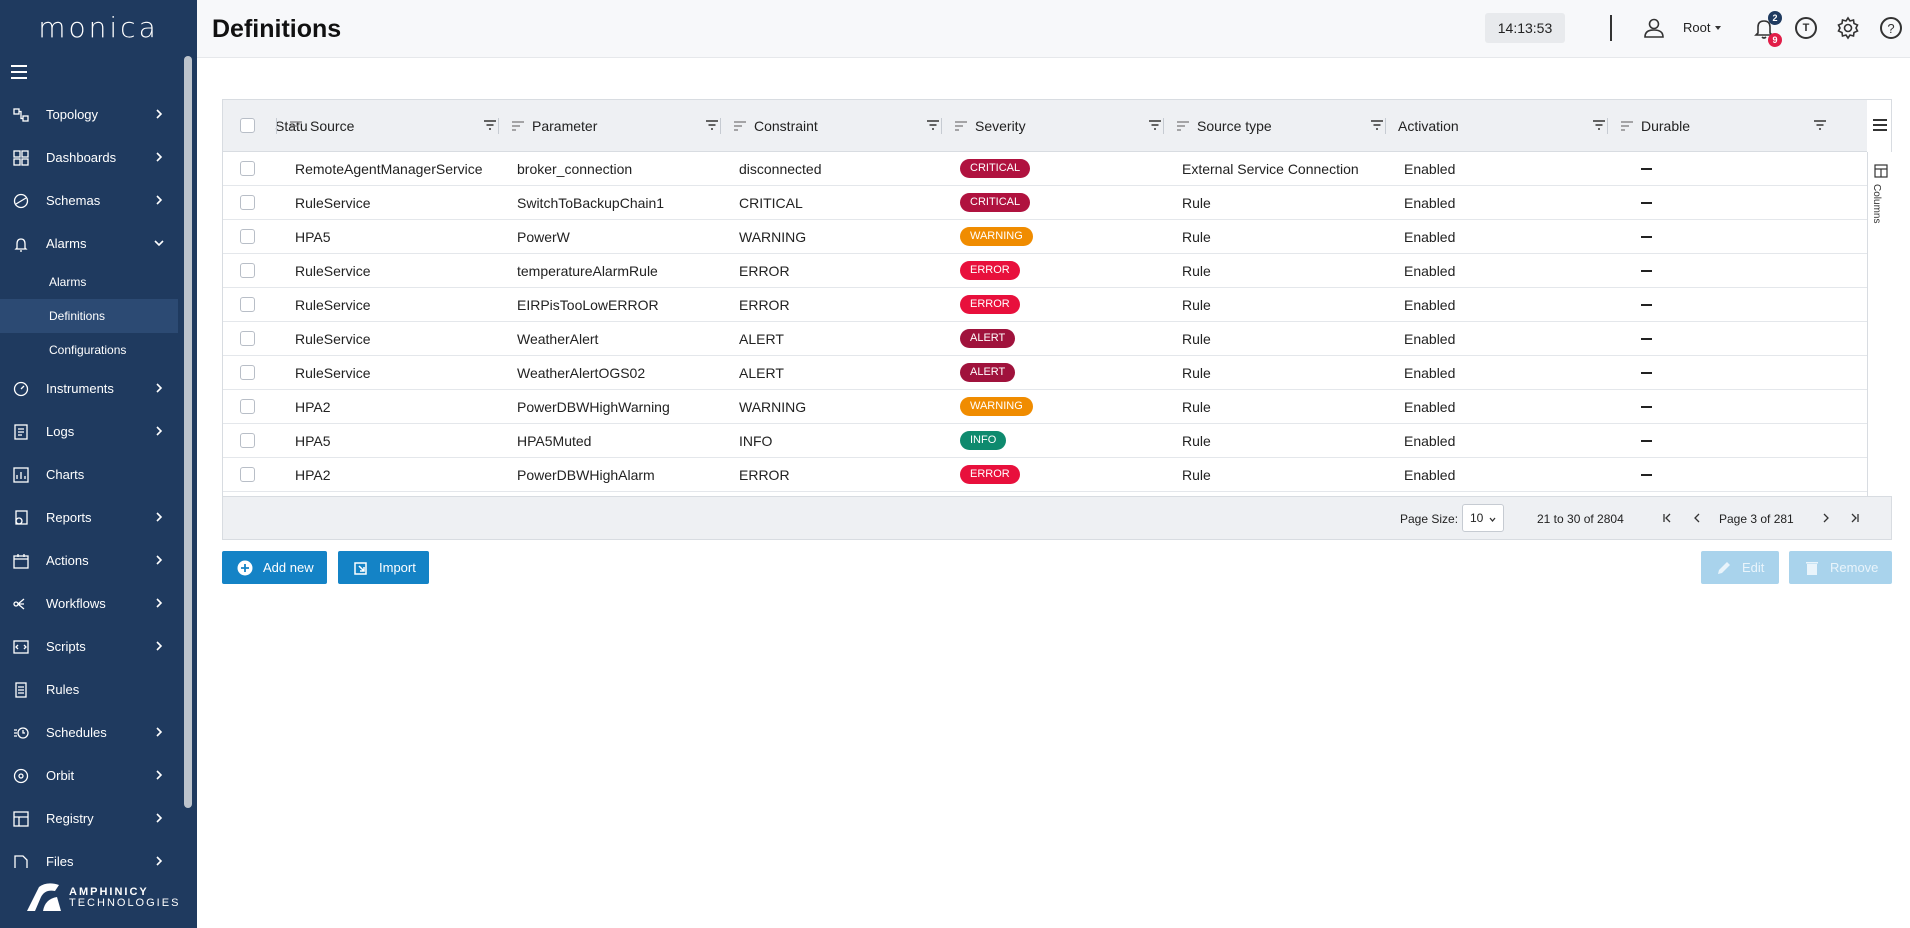 This screenshot has height=928, width=1910. What do you see at coordinates (843, 125) in the screenshot?
I see `column-header-constraint: Constraint` at bounding box center [843, 125].